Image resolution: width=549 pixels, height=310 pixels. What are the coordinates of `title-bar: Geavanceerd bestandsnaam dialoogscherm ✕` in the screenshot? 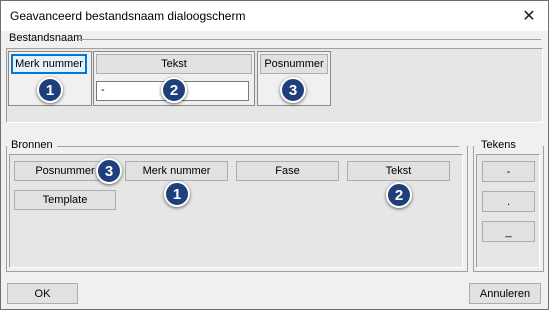 It's located at (274, 16).